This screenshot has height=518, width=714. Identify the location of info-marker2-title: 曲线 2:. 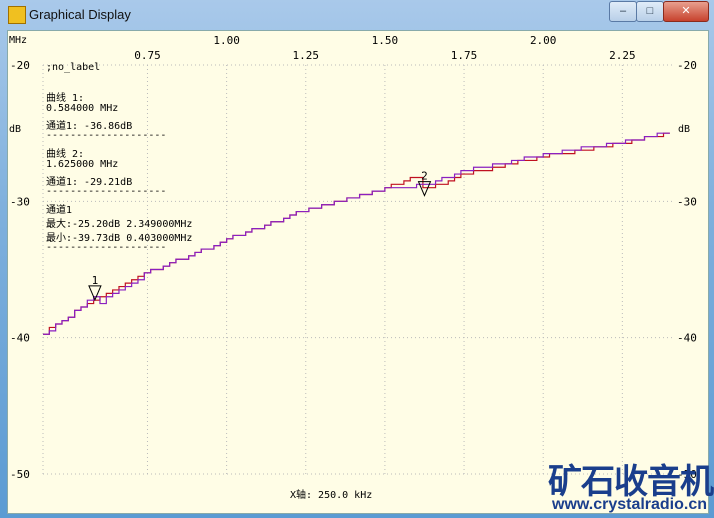
(65, 154).